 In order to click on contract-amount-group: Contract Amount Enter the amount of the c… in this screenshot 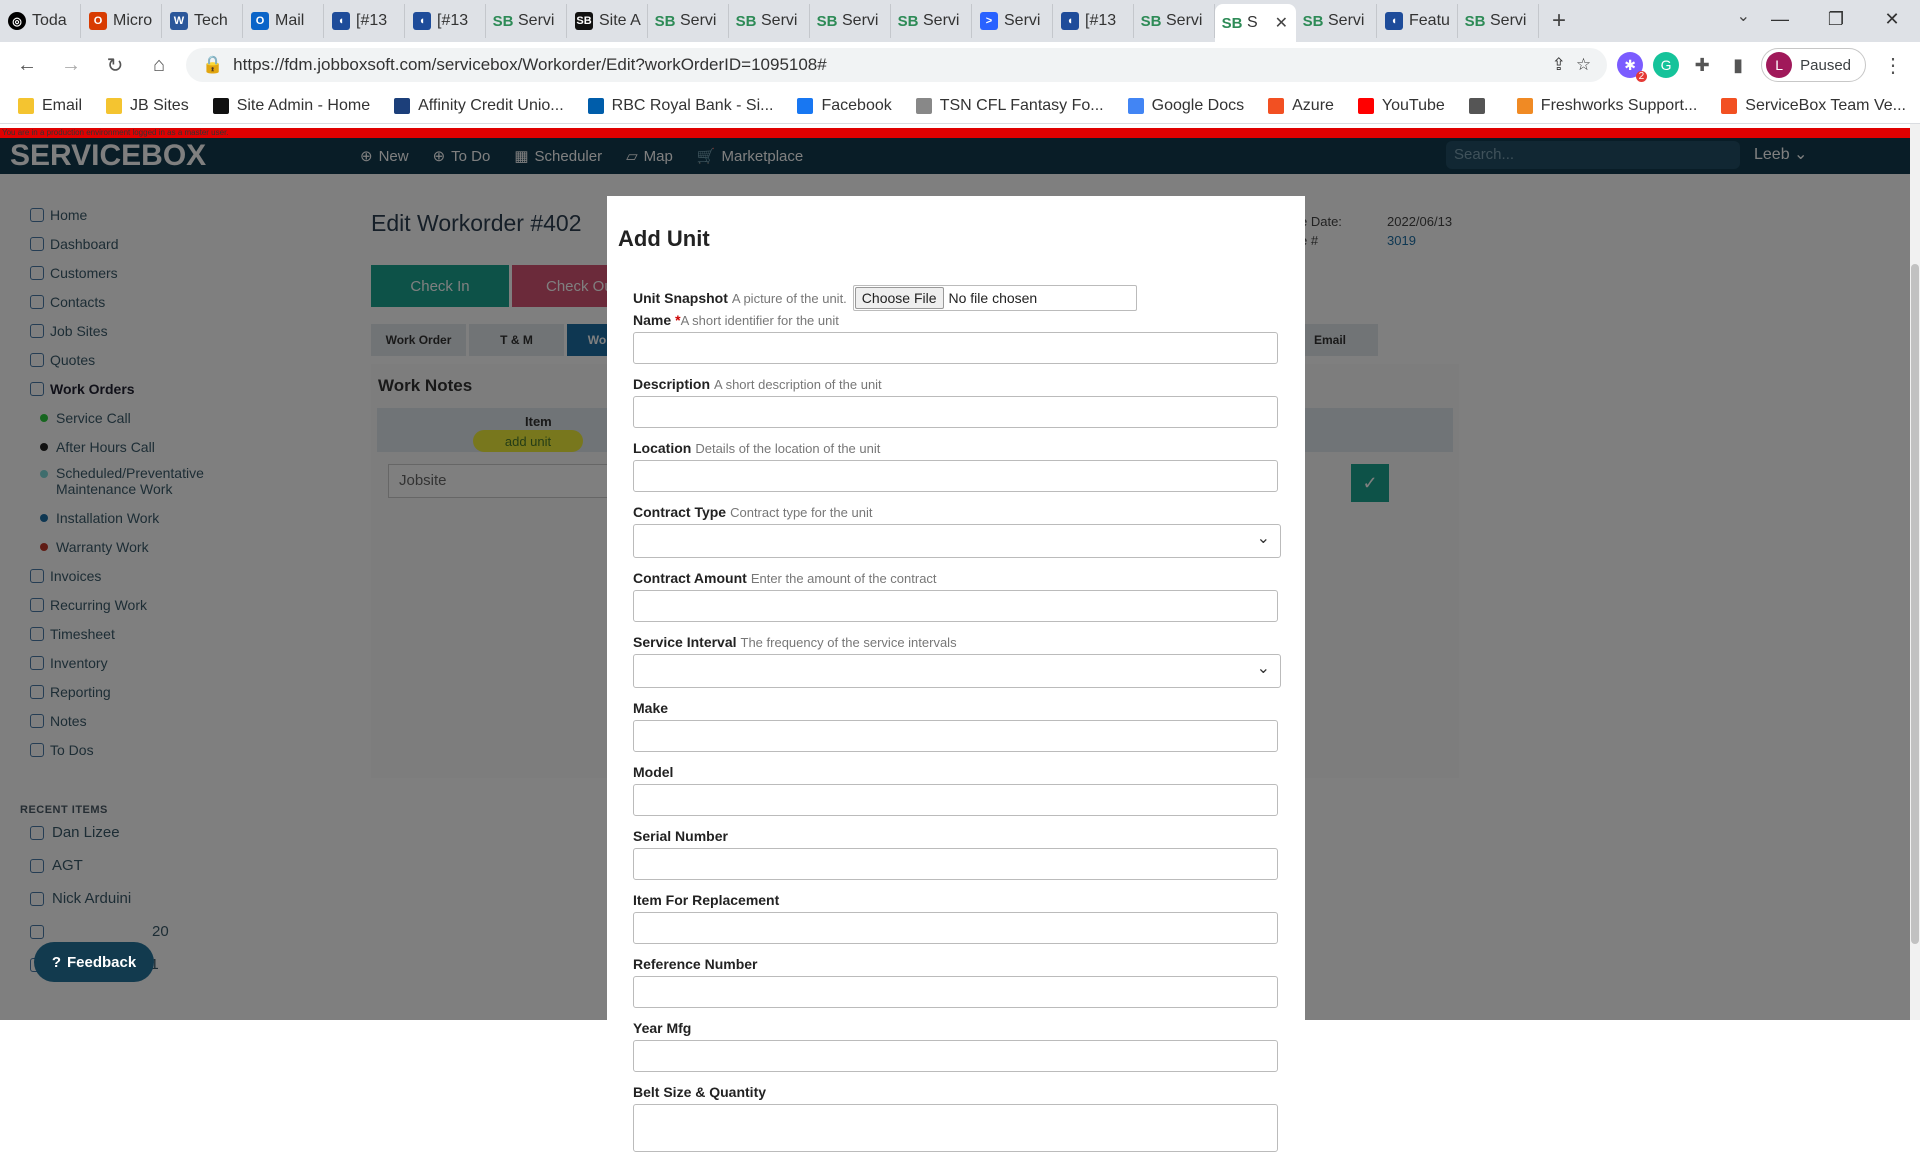, I will do `click(955, 595)`.